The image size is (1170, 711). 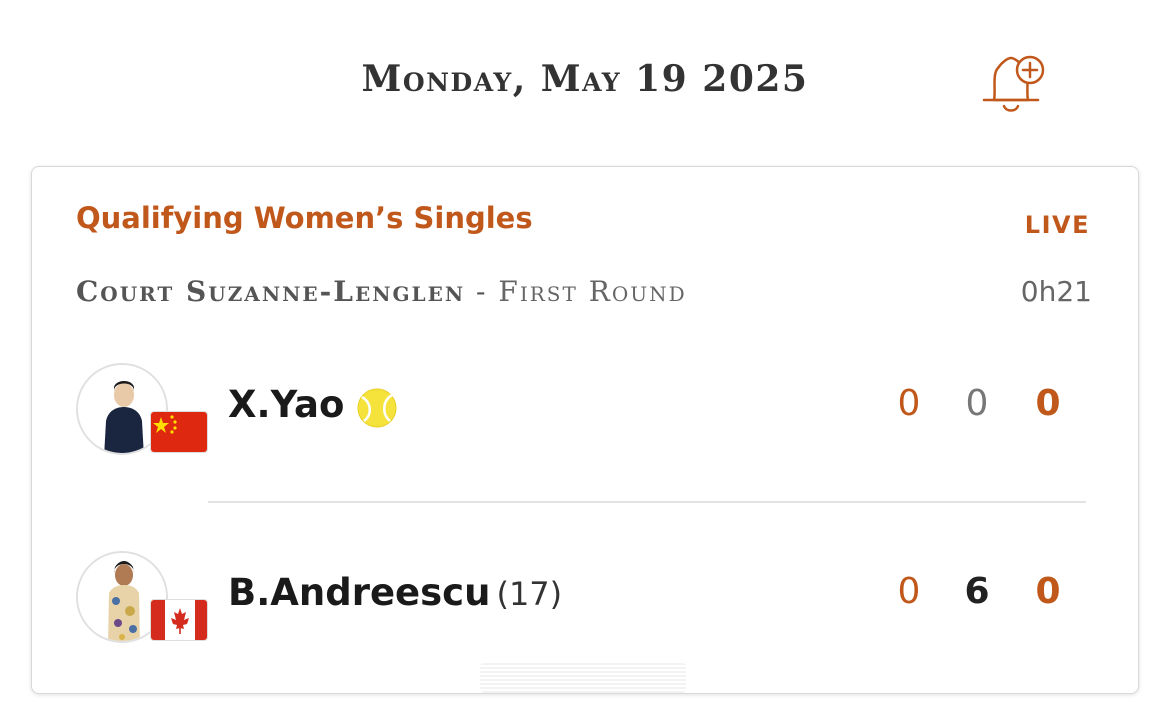 I want to click on event-title: Qualifying Women’s Singles, so click(x=304, y=218).